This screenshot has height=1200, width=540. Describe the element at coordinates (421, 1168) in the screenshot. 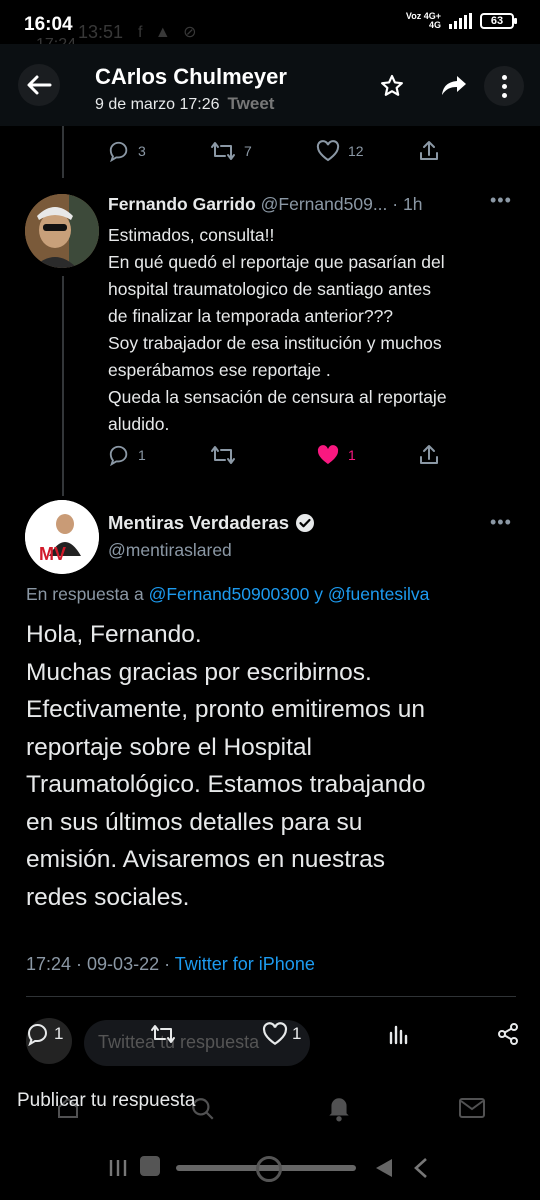

I see `back-chevron-icon` at that location.